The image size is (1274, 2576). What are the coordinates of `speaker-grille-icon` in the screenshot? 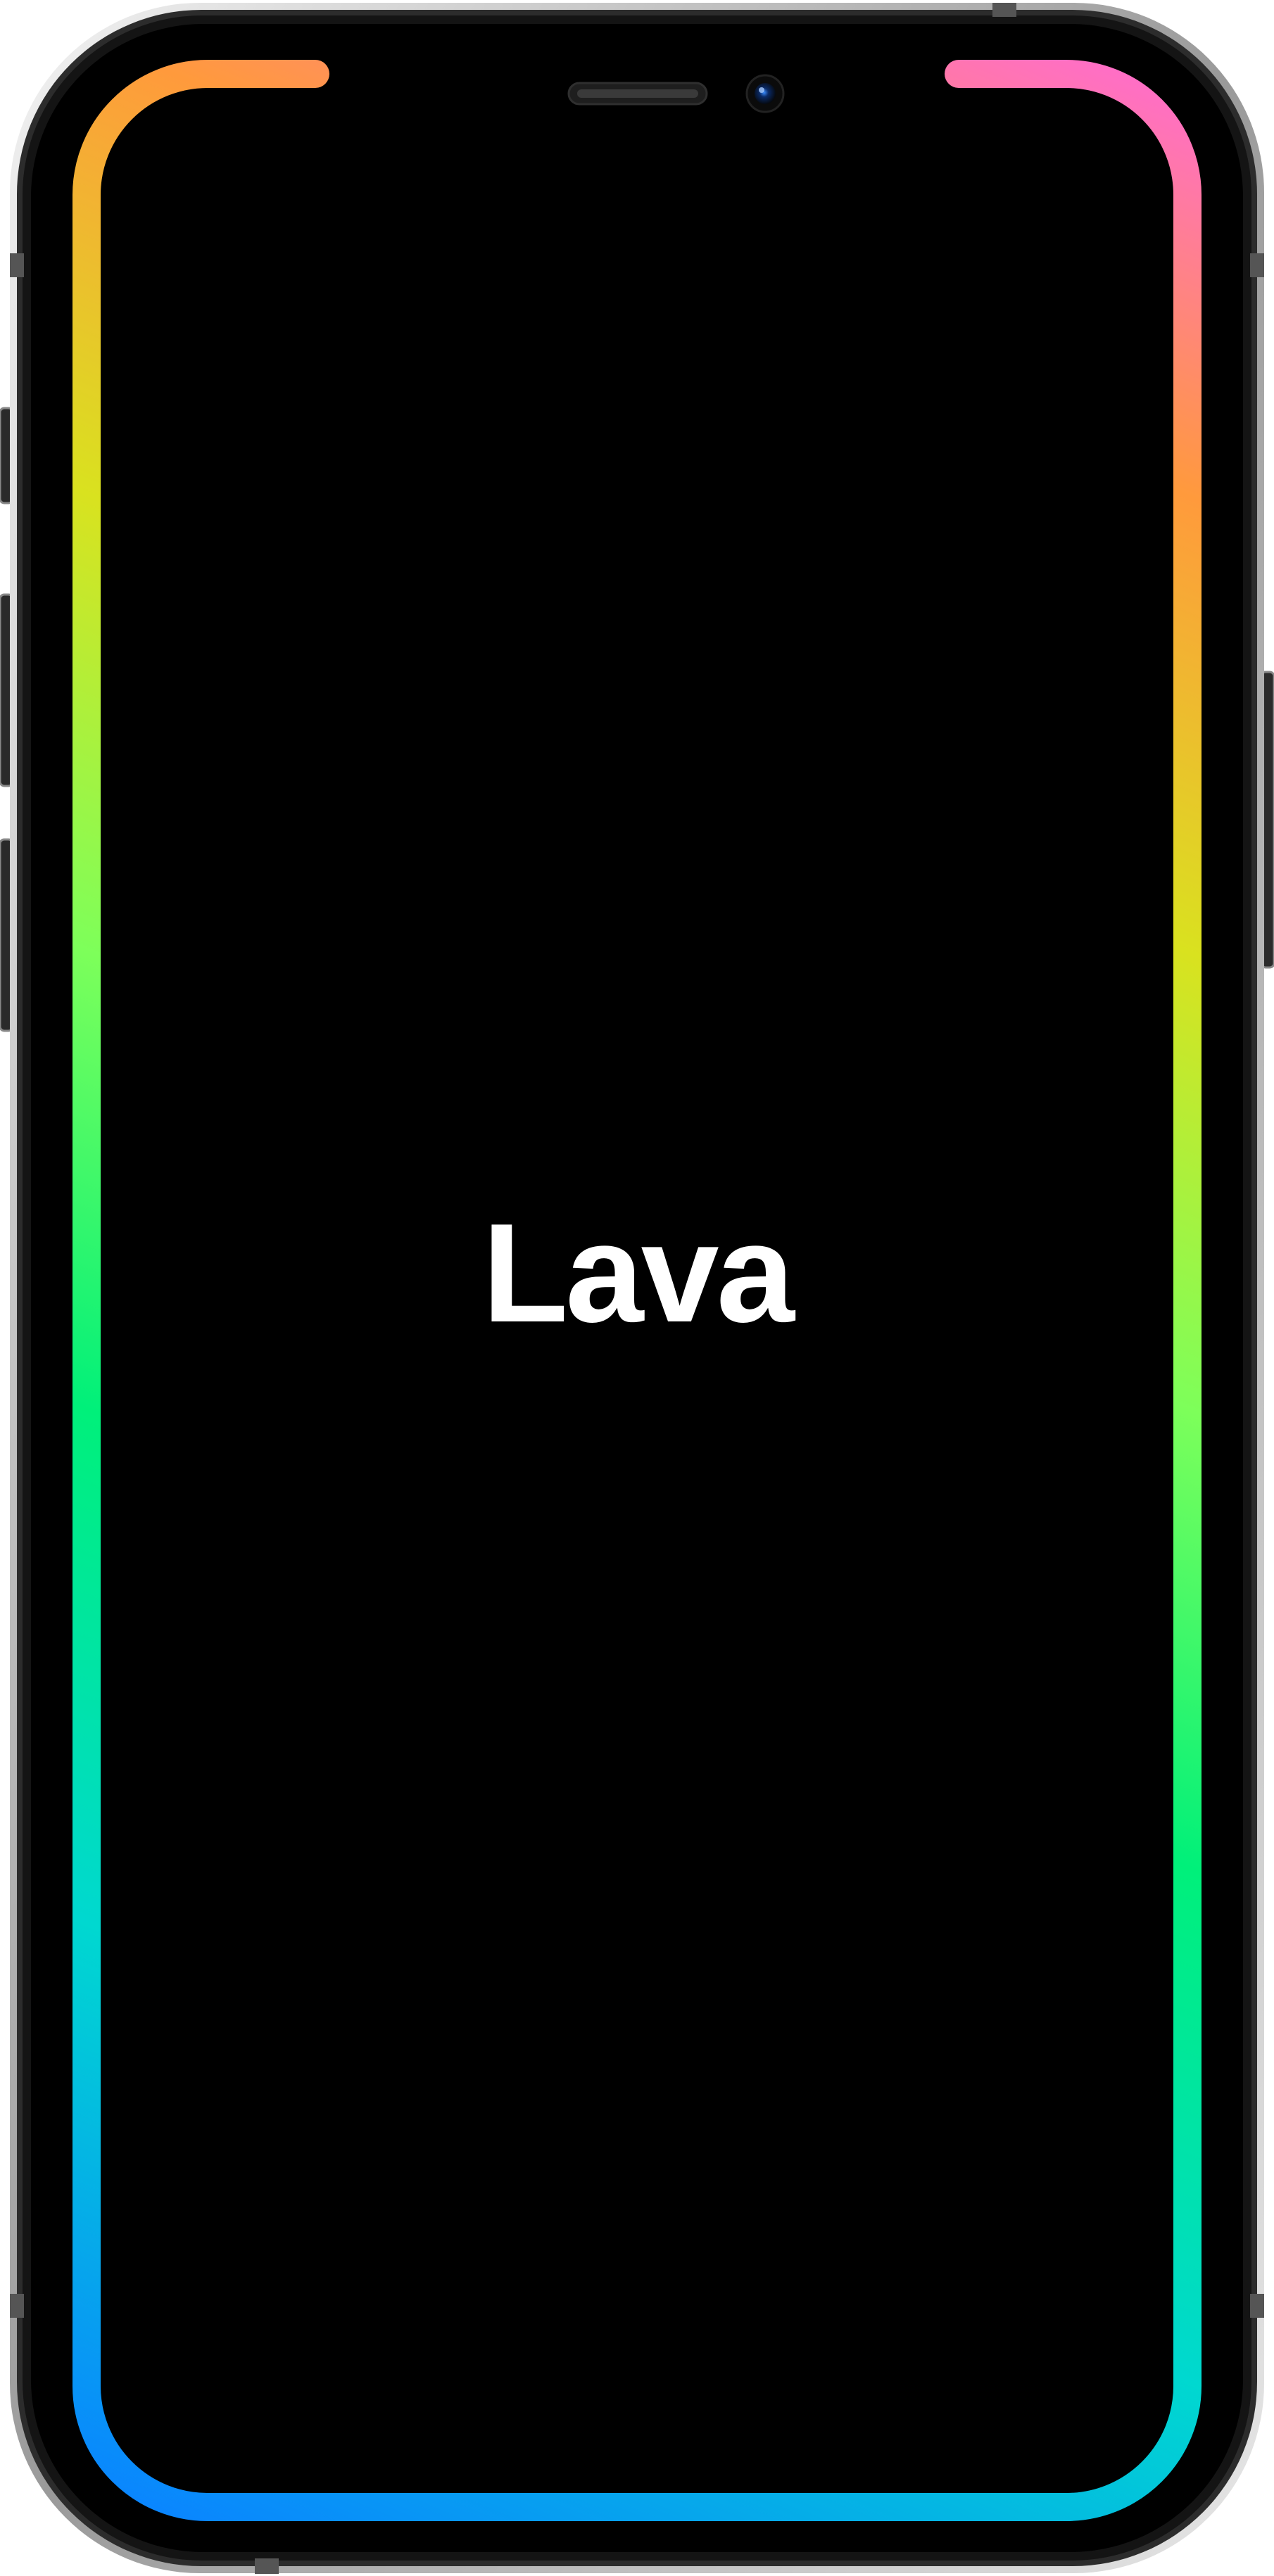 It's located at (638, 94).